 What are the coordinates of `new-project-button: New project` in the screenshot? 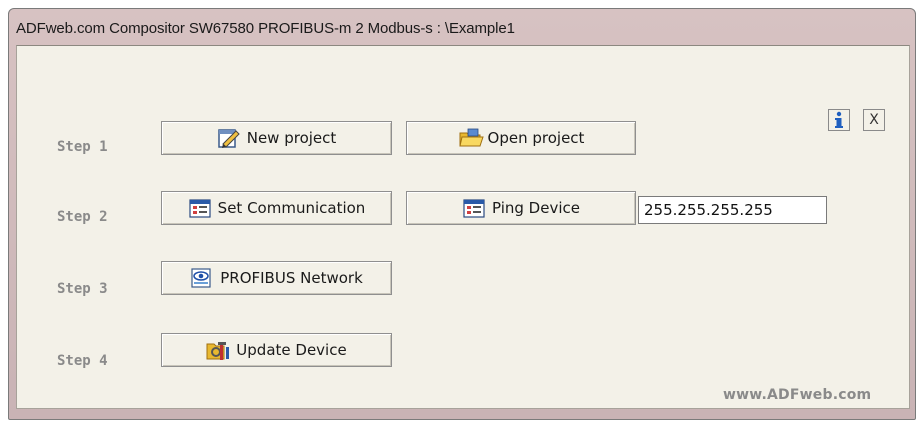 It's located at (276, 138).